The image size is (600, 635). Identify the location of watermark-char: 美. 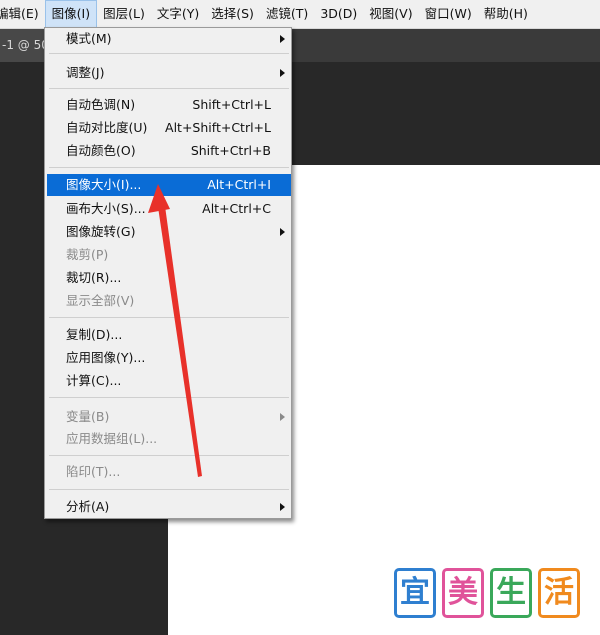
(463, 593).